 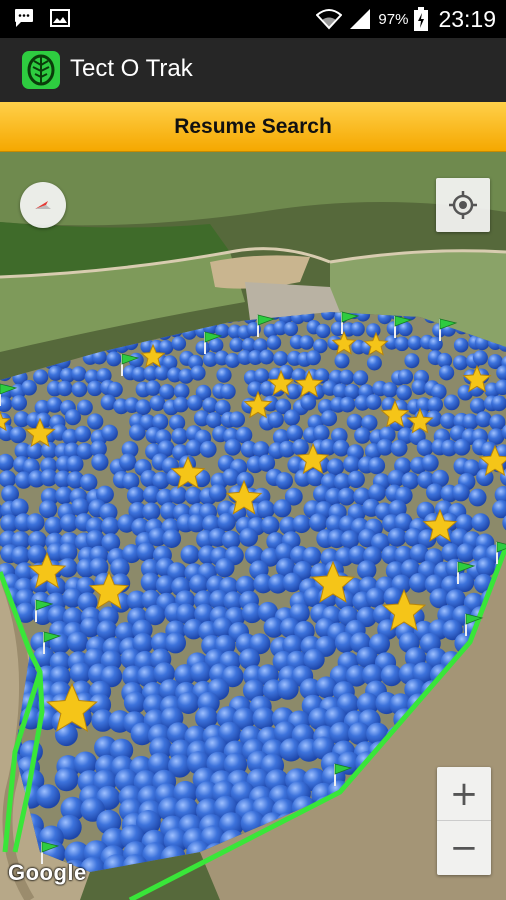 I want to click on image-icon, so click(x=60, y=18).